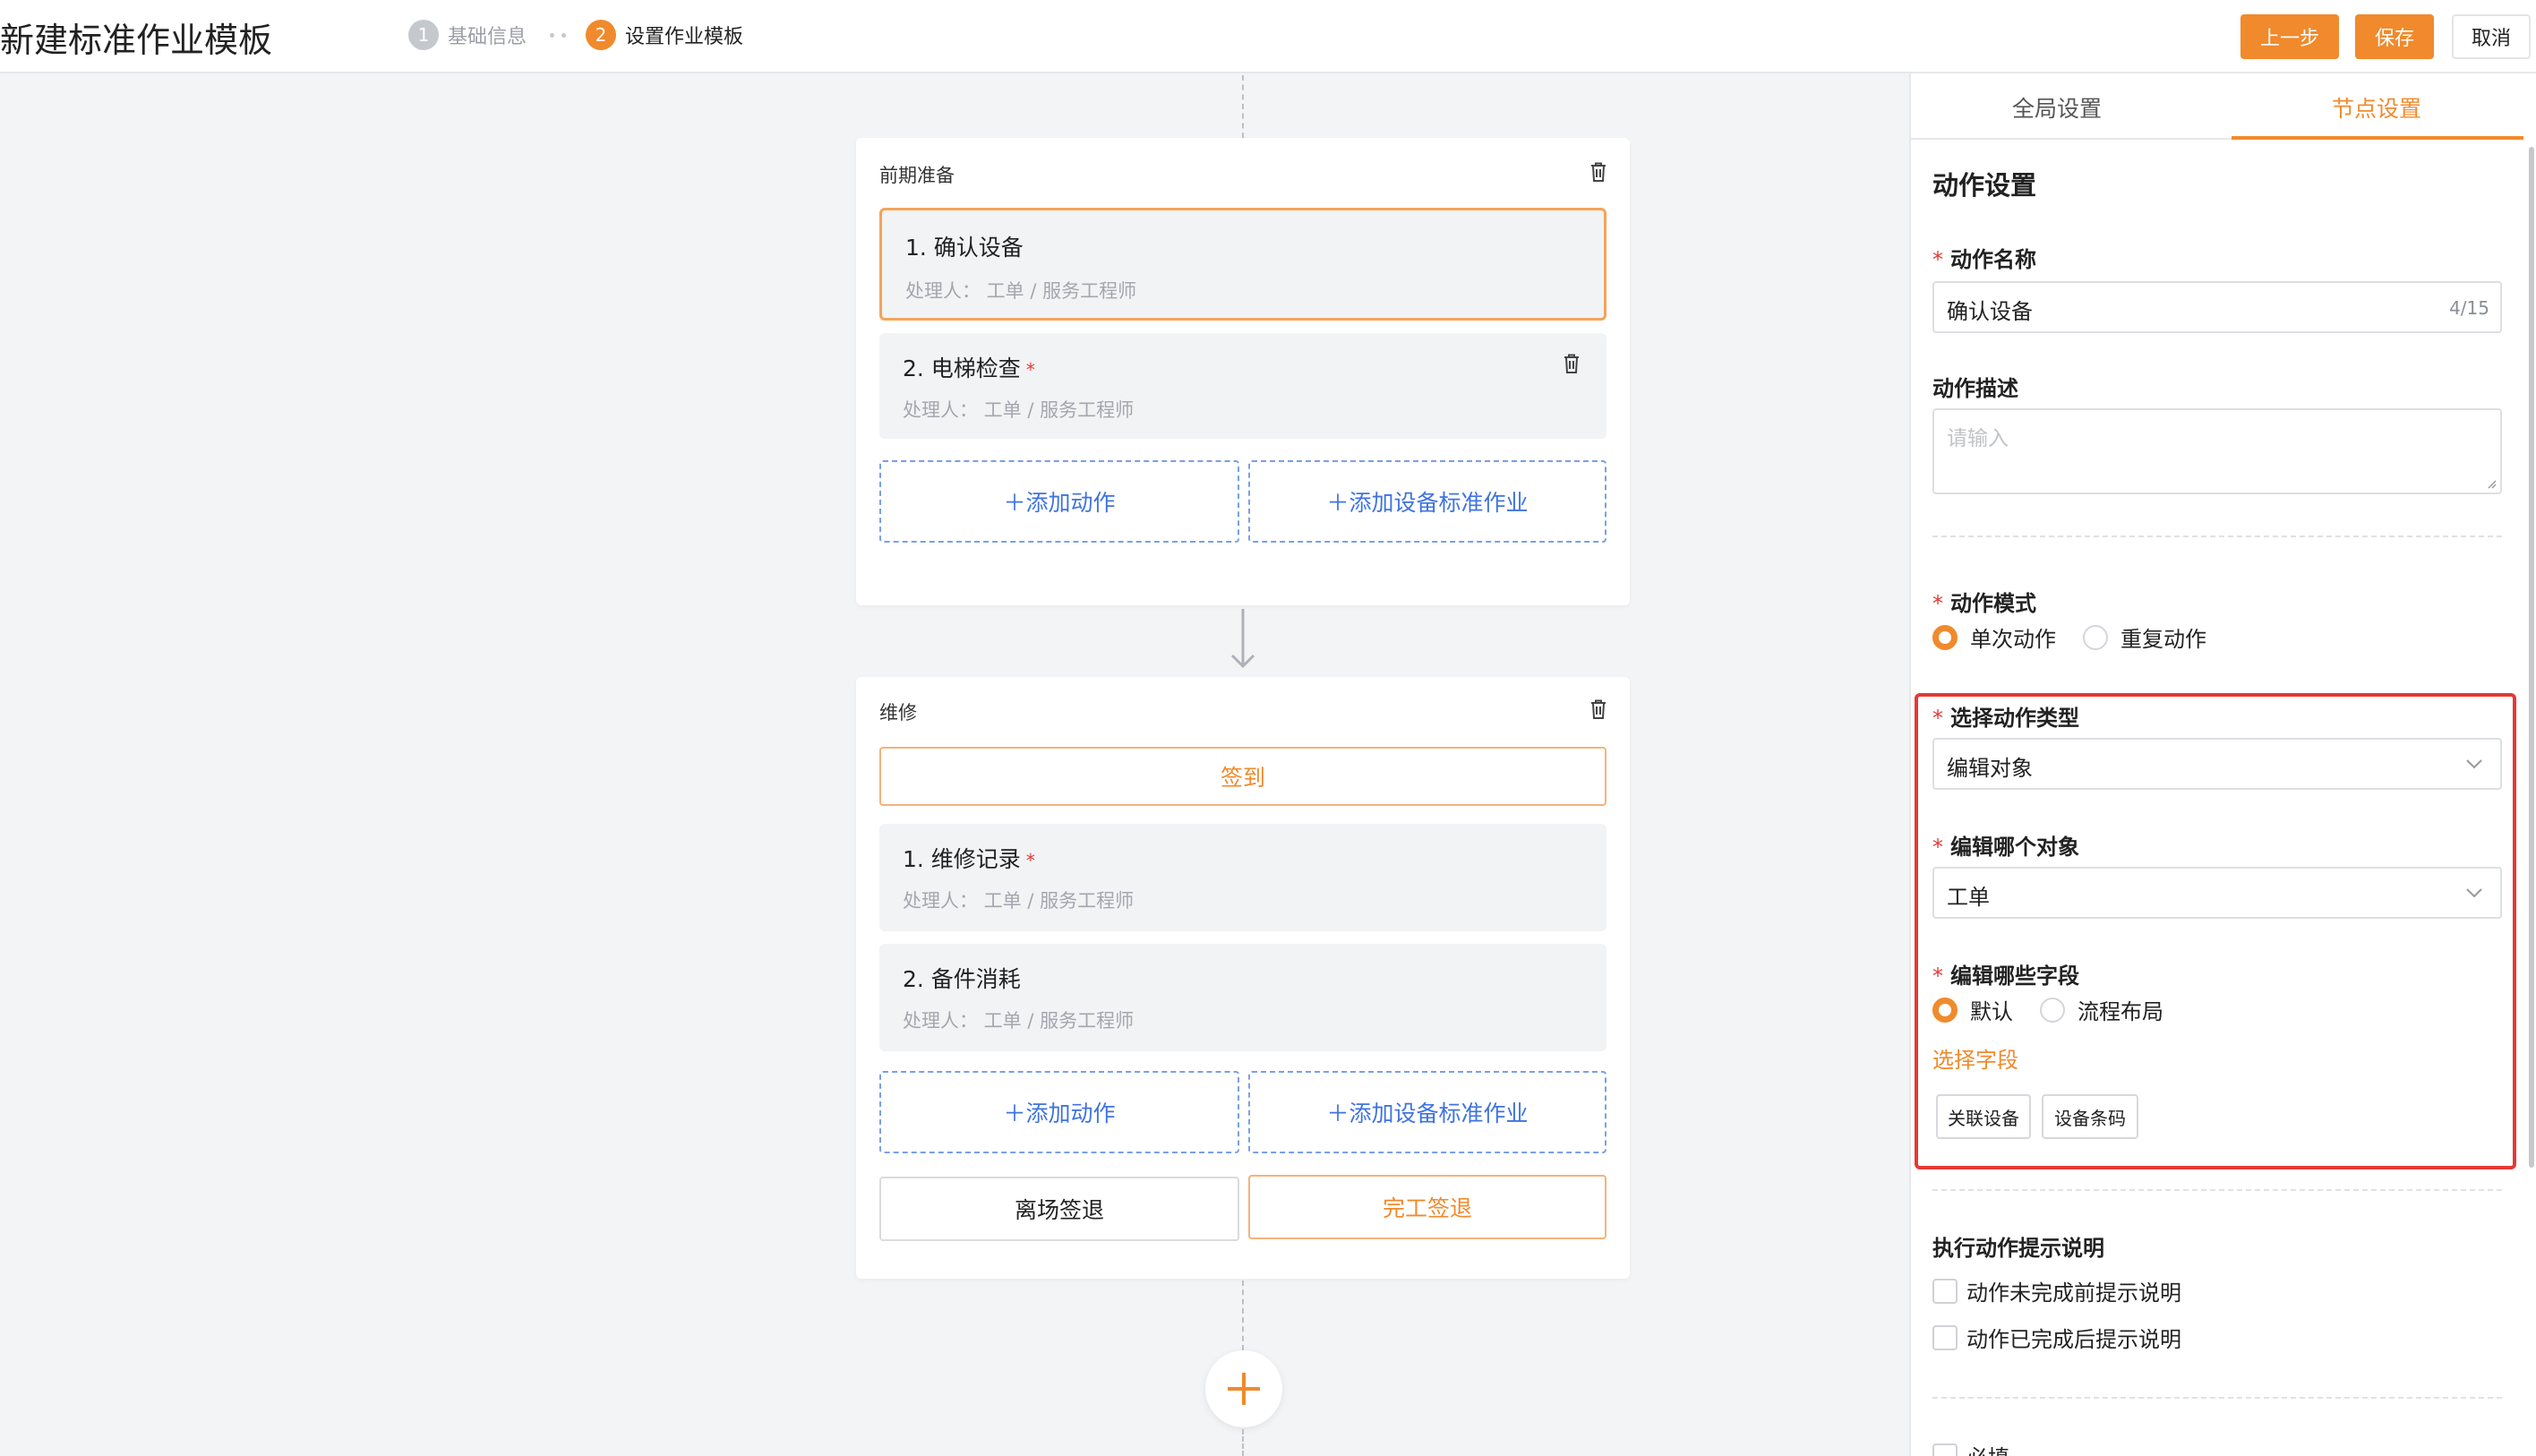  I want to click on checkbox-label: 动作未完成前提示说明, so click(2073, 1293).